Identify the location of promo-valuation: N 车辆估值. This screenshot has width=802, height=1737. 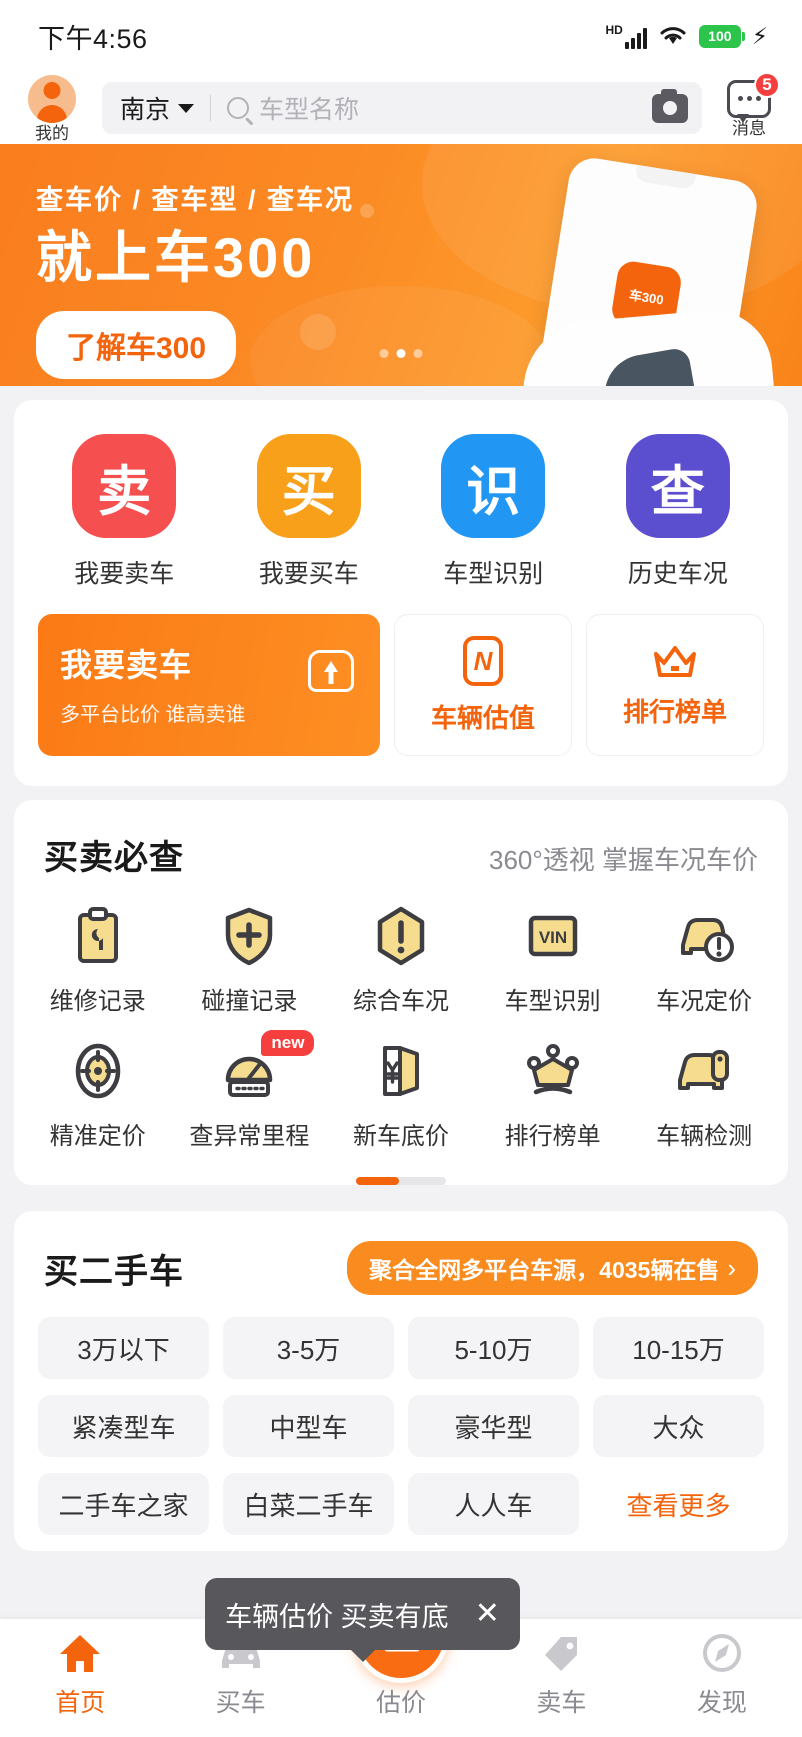
(483, 685).